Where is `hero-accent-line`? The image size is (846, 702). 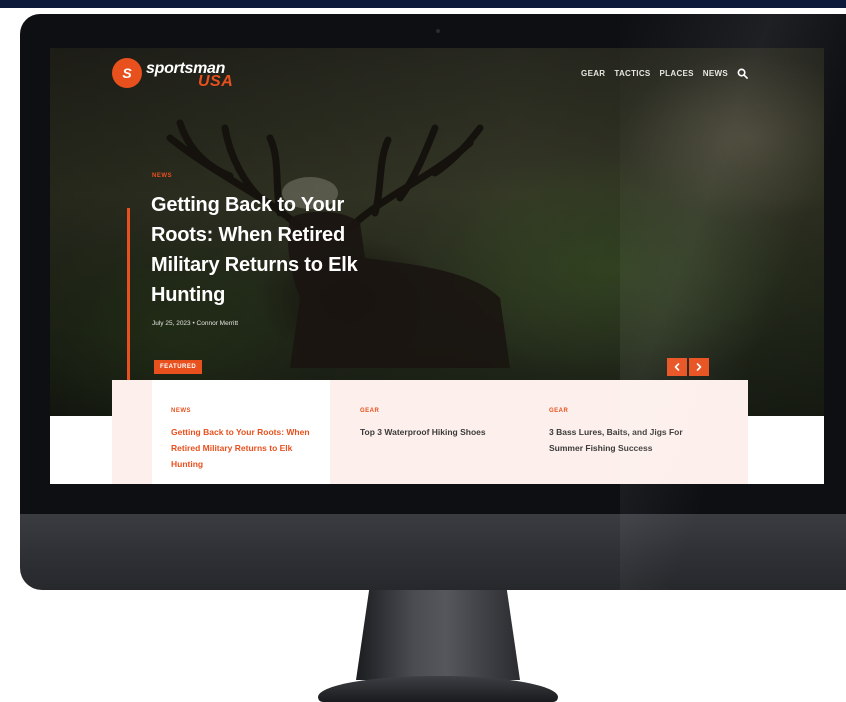
hero-accent-line is located at coordinates (128, 307).